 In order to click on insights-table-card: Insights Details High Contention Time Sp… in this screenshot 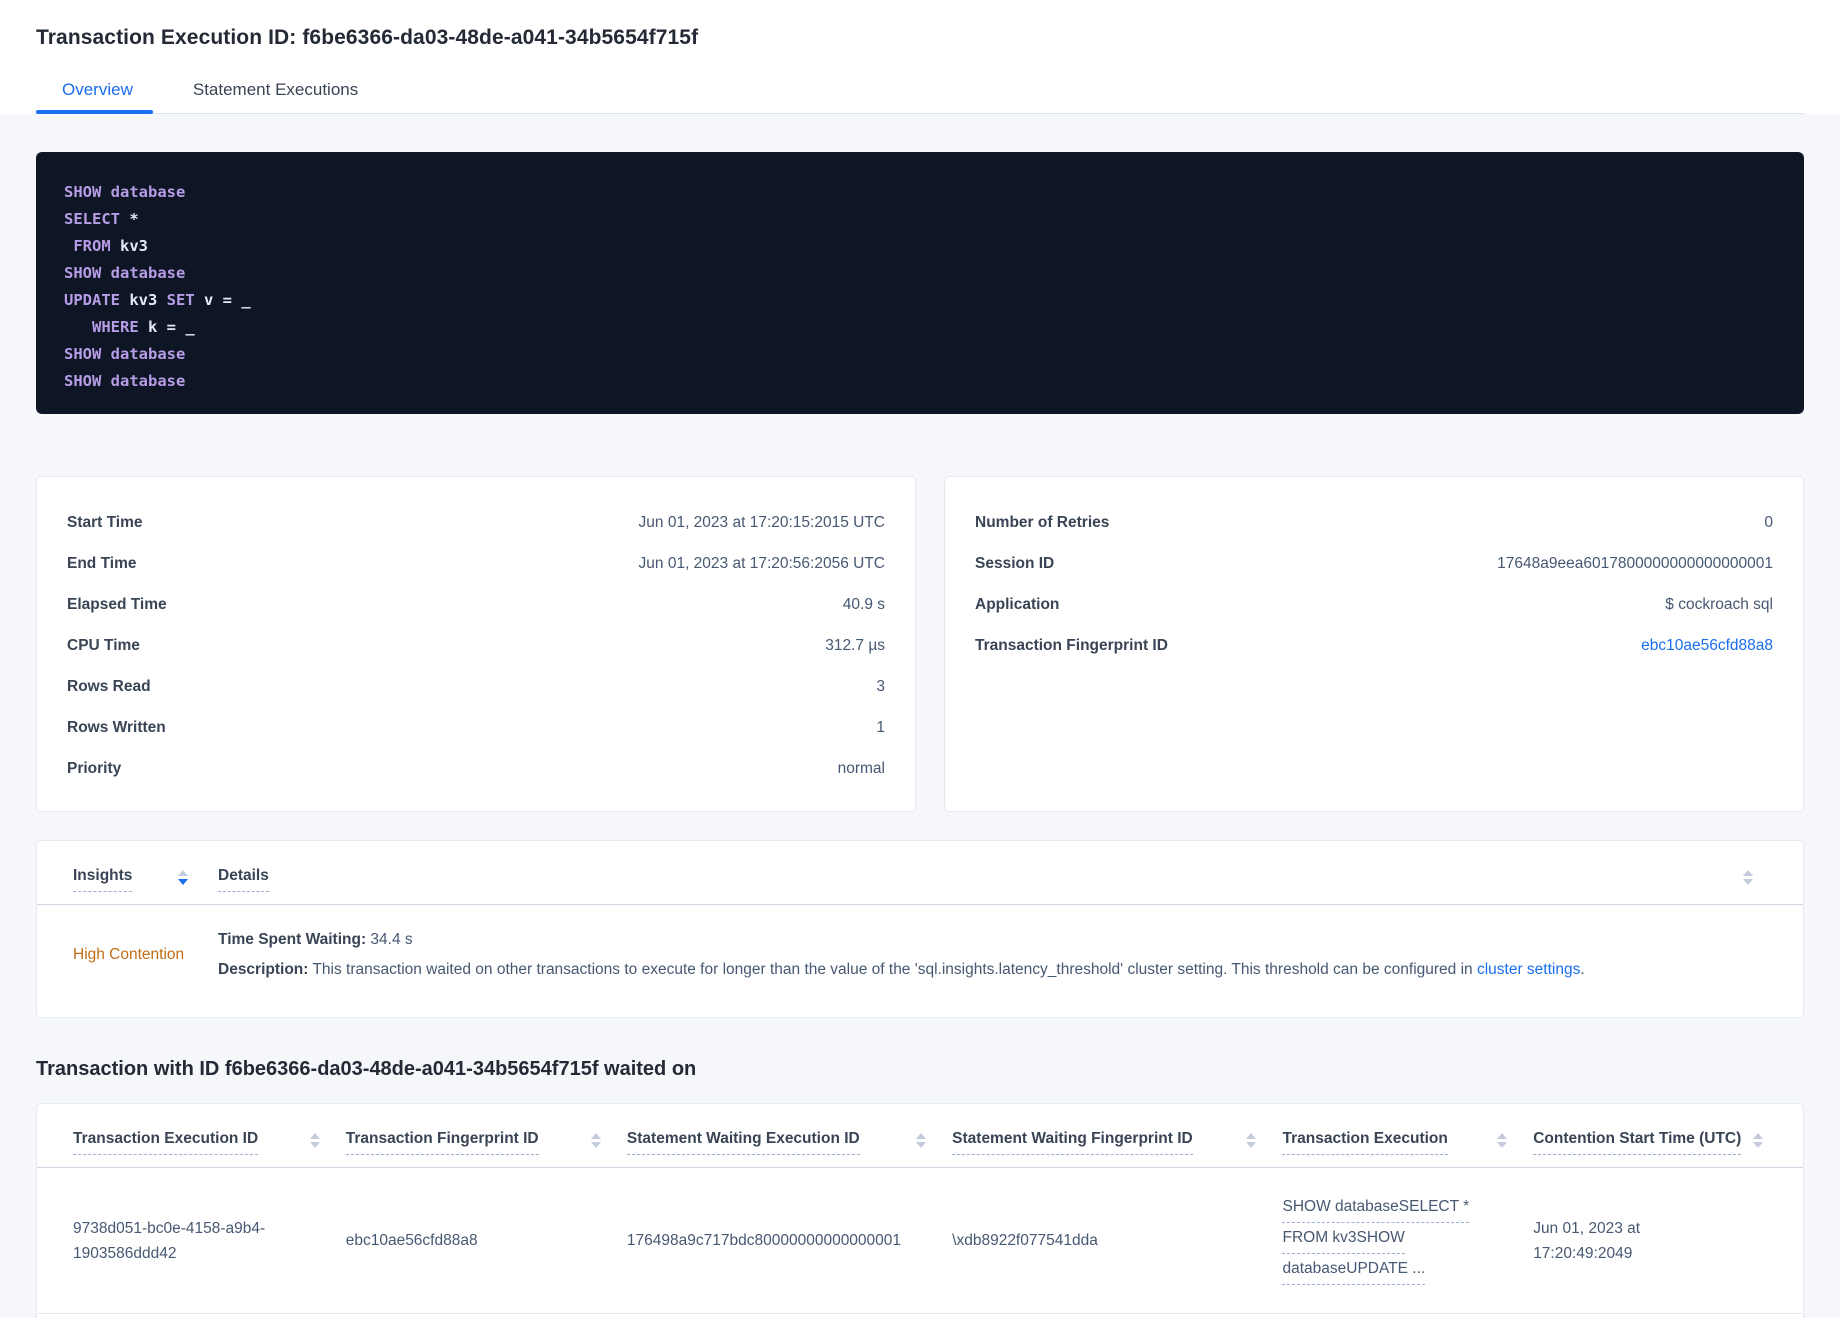, I will do `click(920, 929)`.